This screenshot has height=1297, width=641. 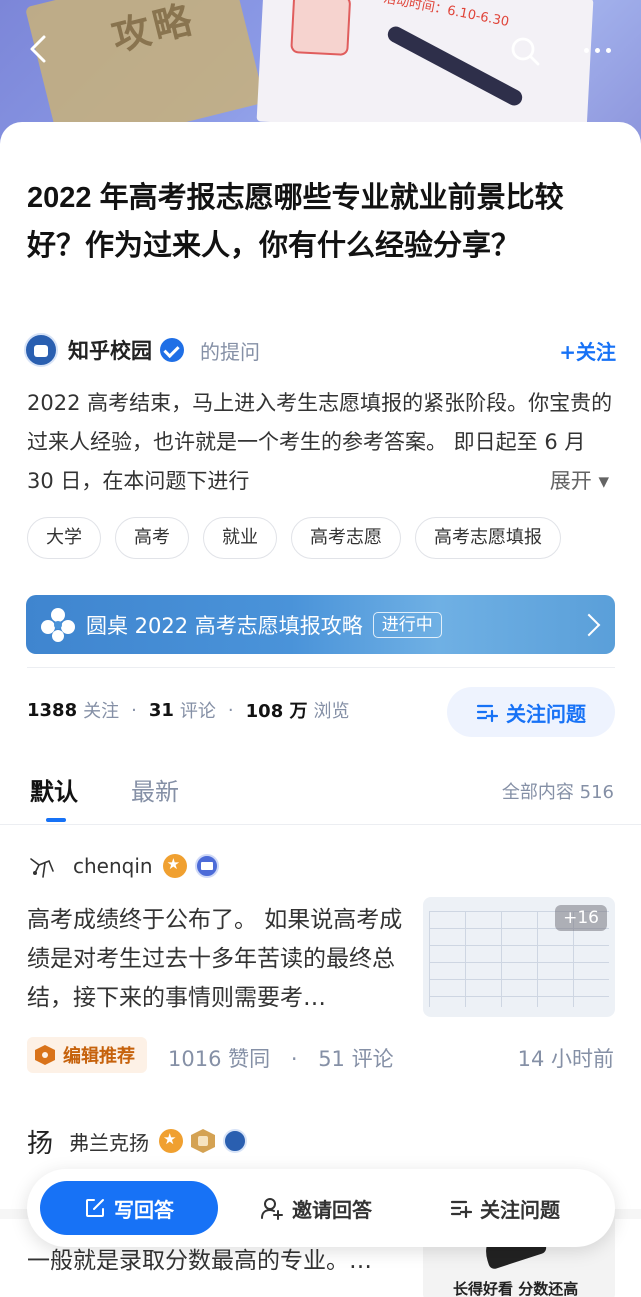 I want to click on answer-meta: 1016 赞同 · 51 评论, so click(x=281, y=1058).